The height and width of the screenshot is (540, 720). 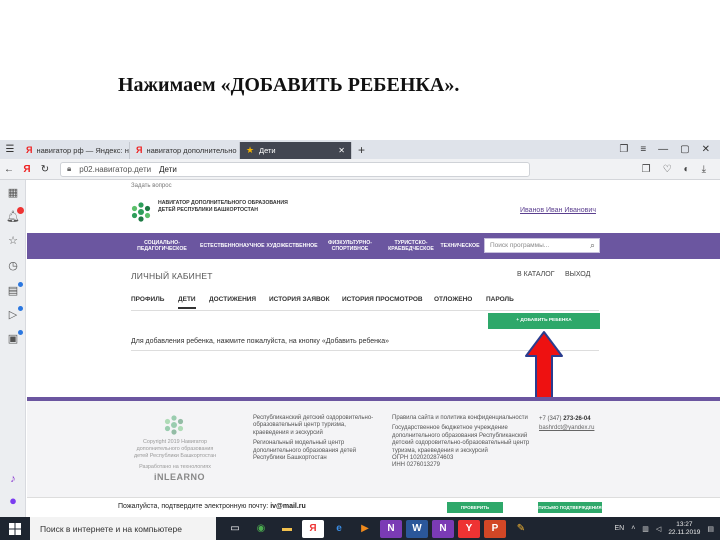 I want to click on music-icon: ♪, so click(x=13, y=479).